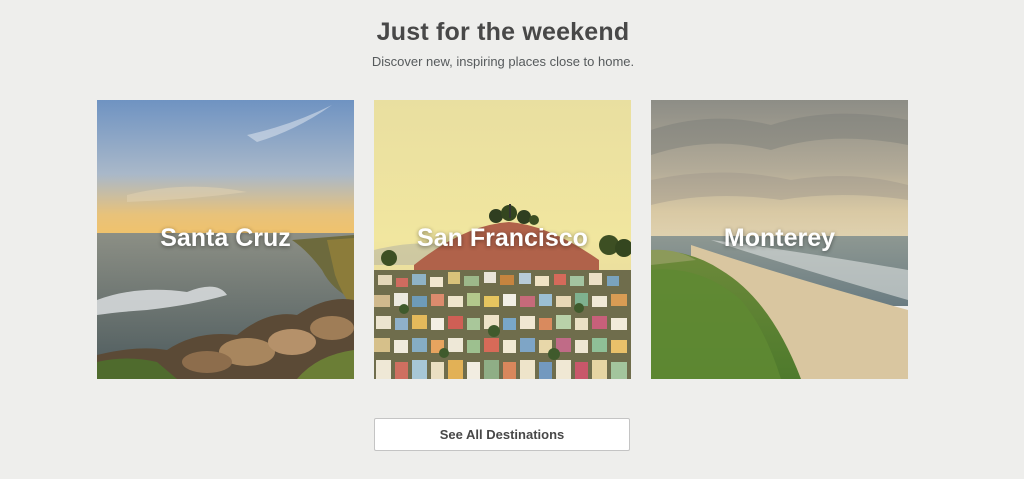 The width and height of the screenshot is (1024, 479). I want to click on destination-name: Santa Cruz, so click(225, 238).